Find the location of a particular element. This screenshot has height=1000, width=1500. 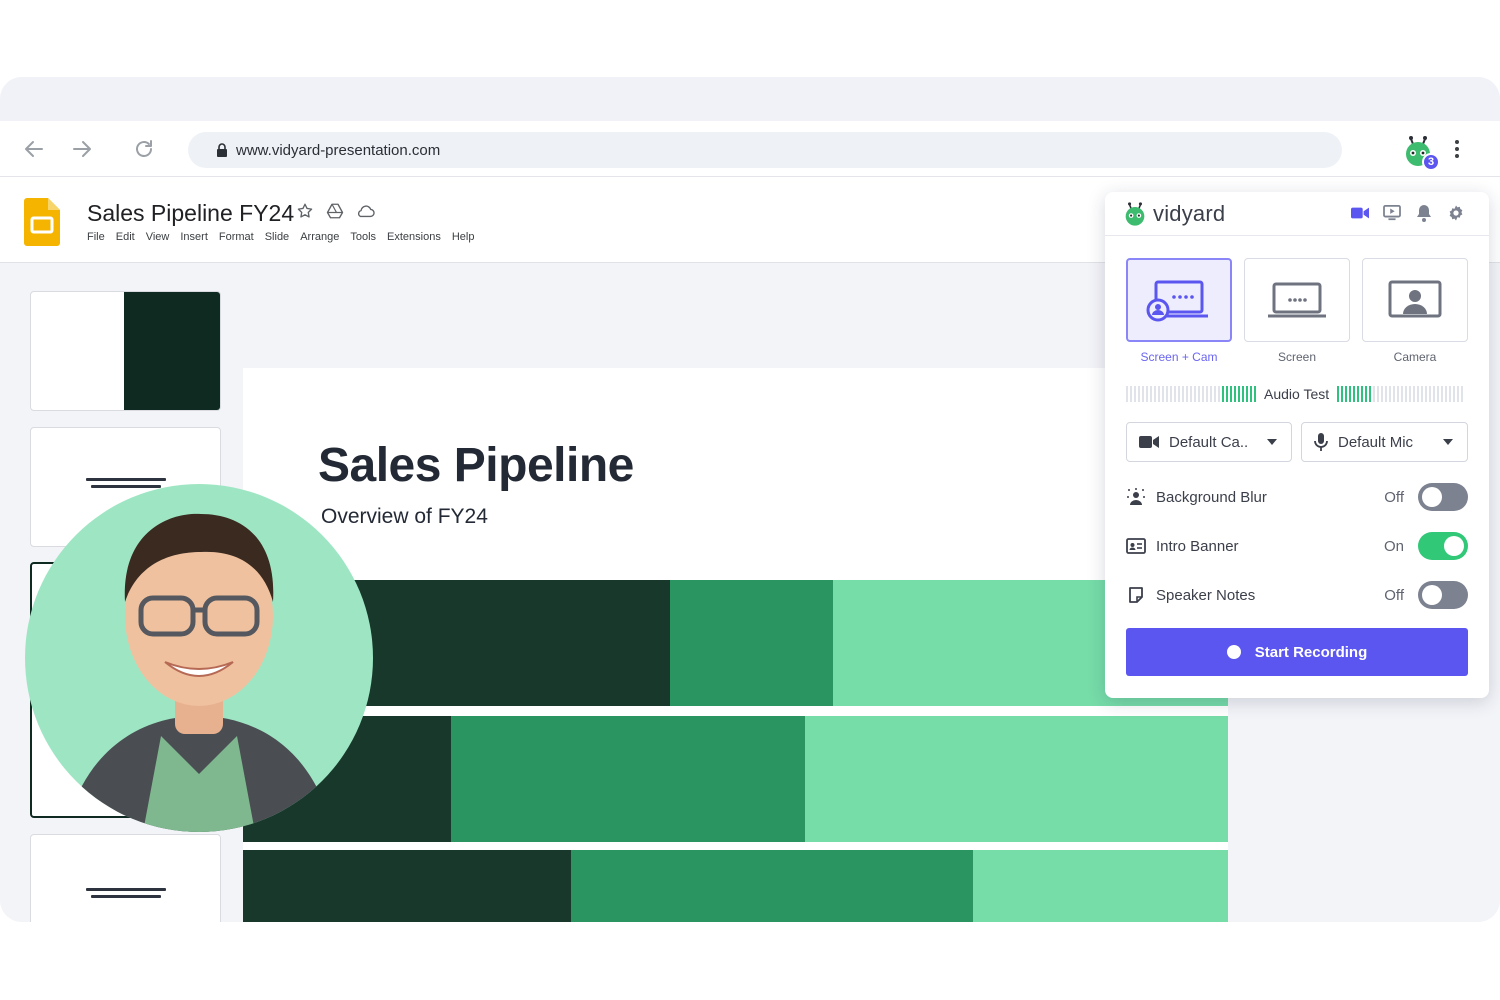

arrow-right-icon is located at coordinates (82, 149).